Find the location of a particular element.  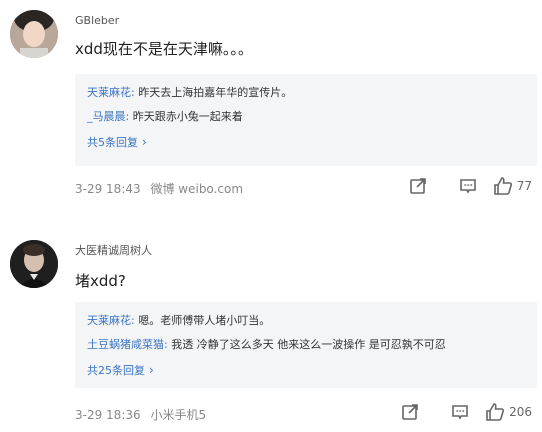

comment-meta: 3-29 18:36 小米手机5 is located at coordinates (140, 414).